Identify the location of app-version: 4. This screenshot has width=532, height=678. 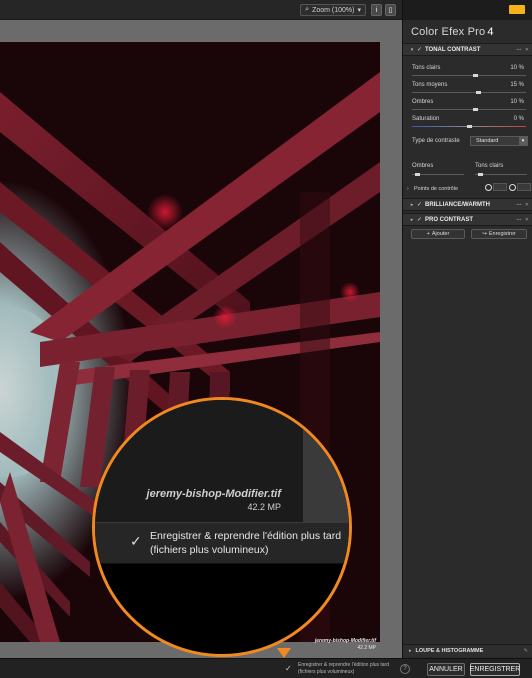
(490, 32).